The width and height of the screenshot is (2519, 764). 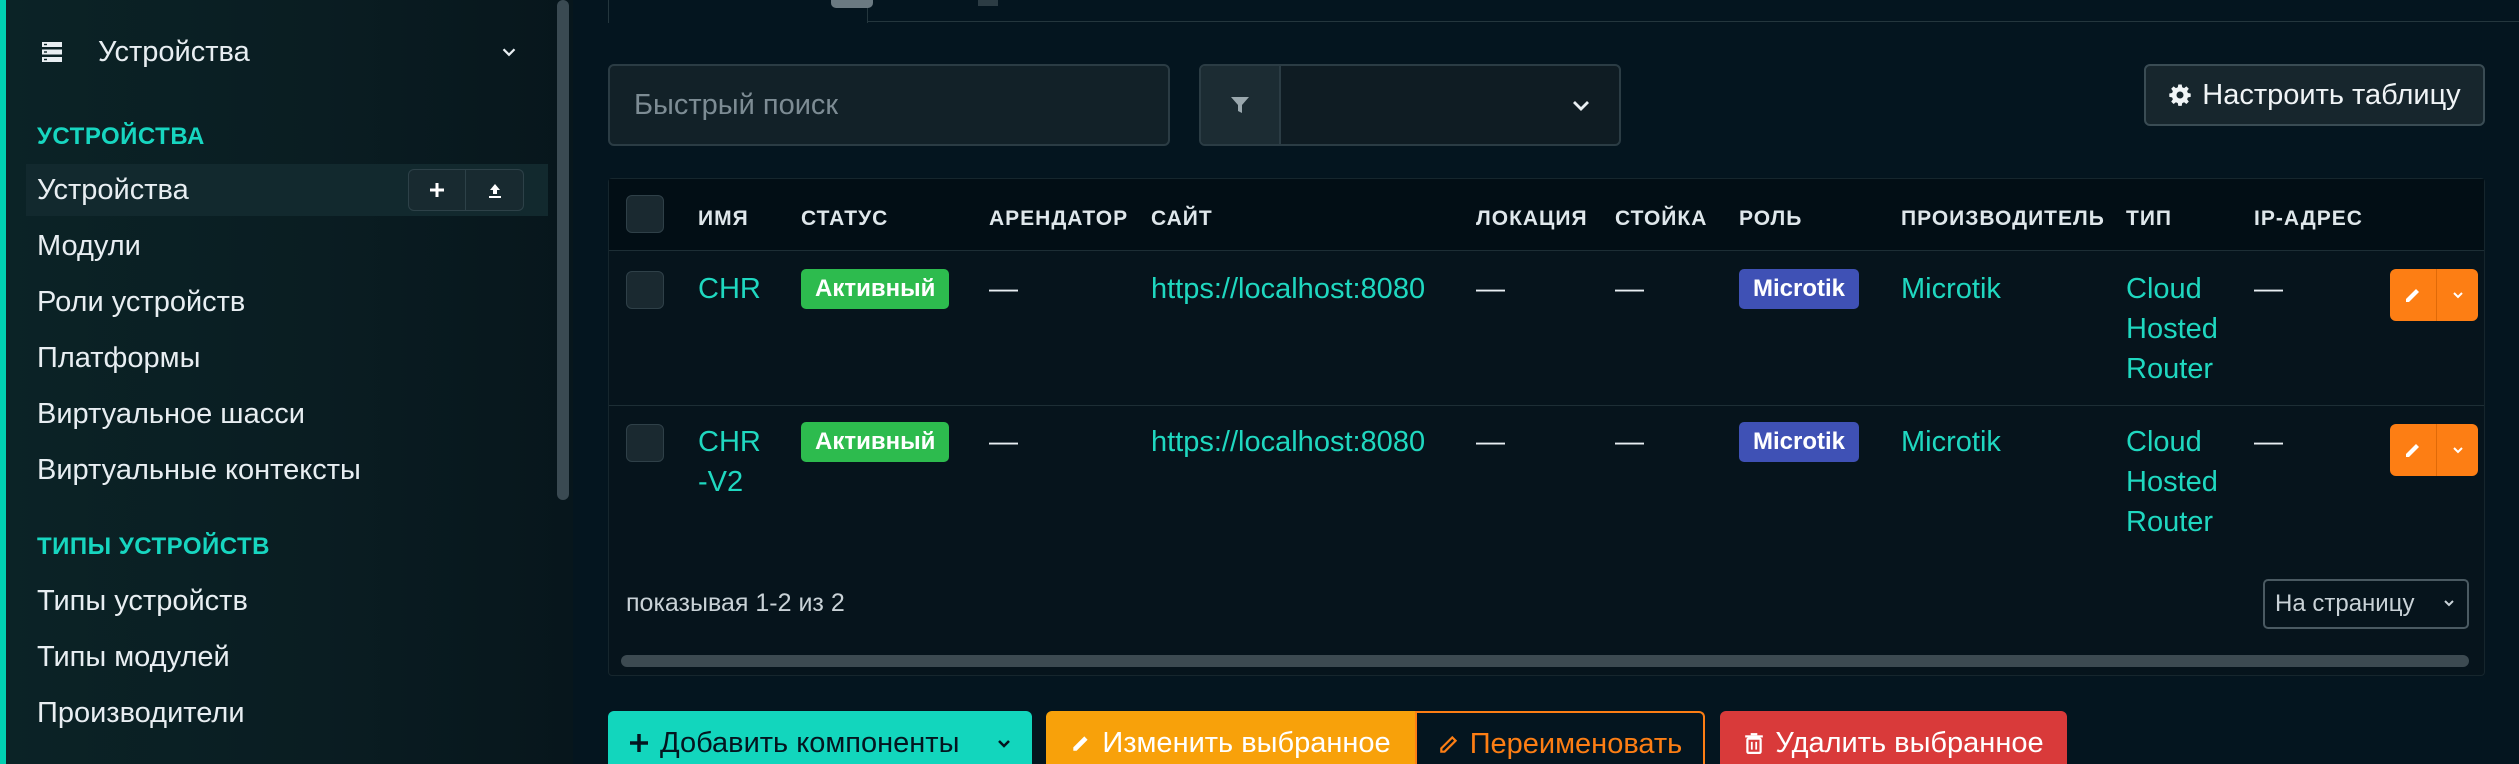 What do you see at coordinates (1490, 289) in the screenshot?
I see `location-cell: —` at bounding box center [1490, 289].